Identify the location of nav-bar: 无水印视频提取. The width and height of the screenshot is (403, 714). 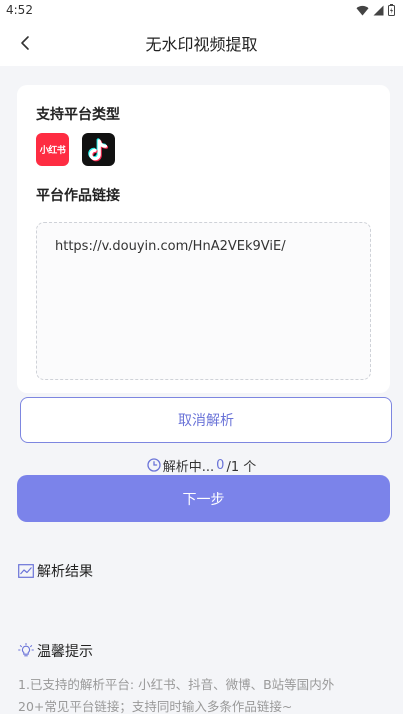
(201, 43).